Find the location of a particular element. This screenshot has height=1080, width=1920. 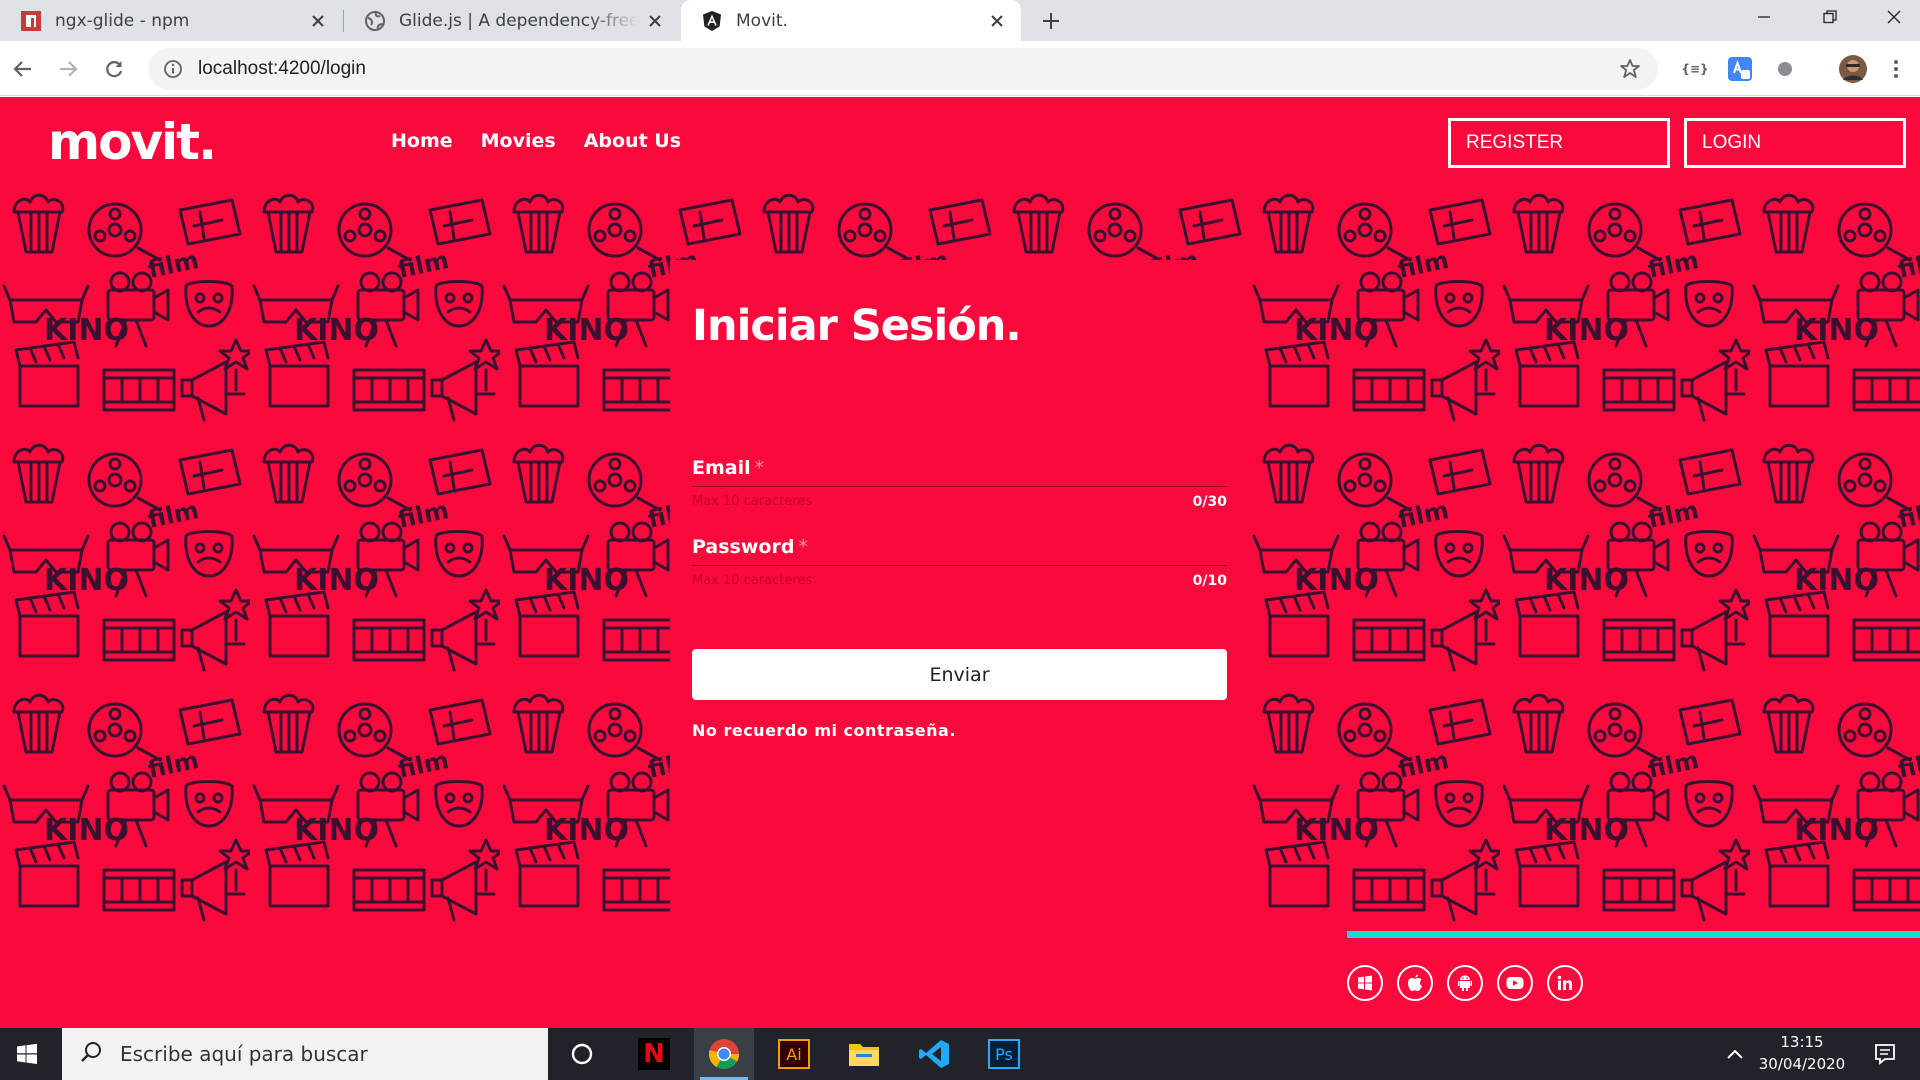

taskbar-search: Escribe aquí para buscar is located at coordinates (305, 1054).